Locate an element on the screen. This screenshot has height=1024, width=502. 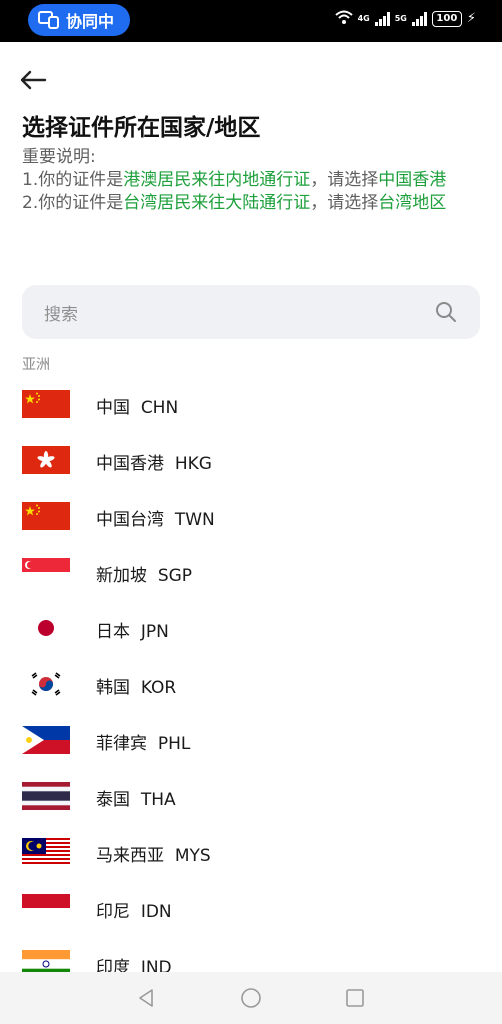
country-row-hkg: 中国香港 HKG is located at coordinates (251, 460).